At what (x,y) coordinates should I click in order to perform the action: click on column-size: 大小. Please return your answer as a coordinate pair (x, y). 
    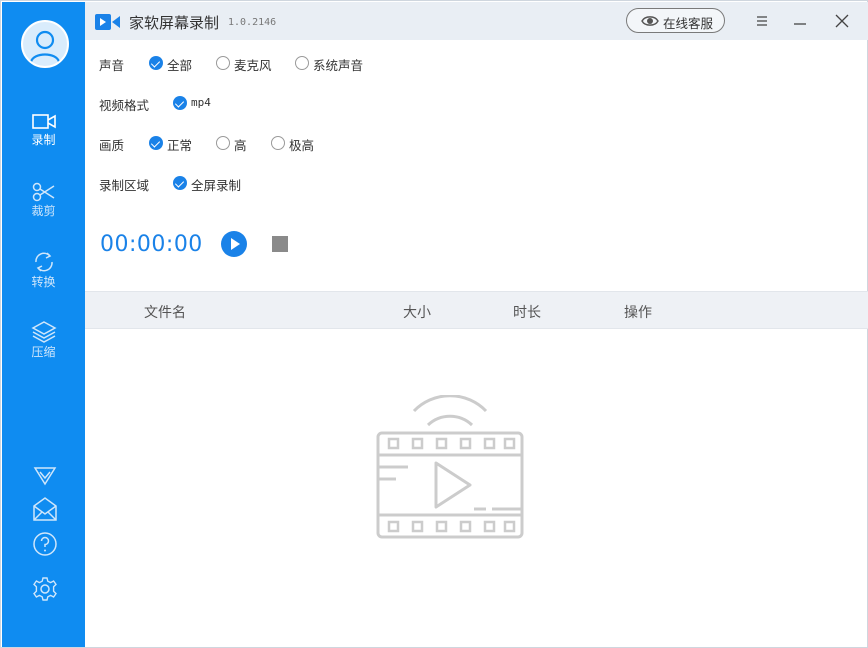
    Looking at the image, I should click on (417, 313).